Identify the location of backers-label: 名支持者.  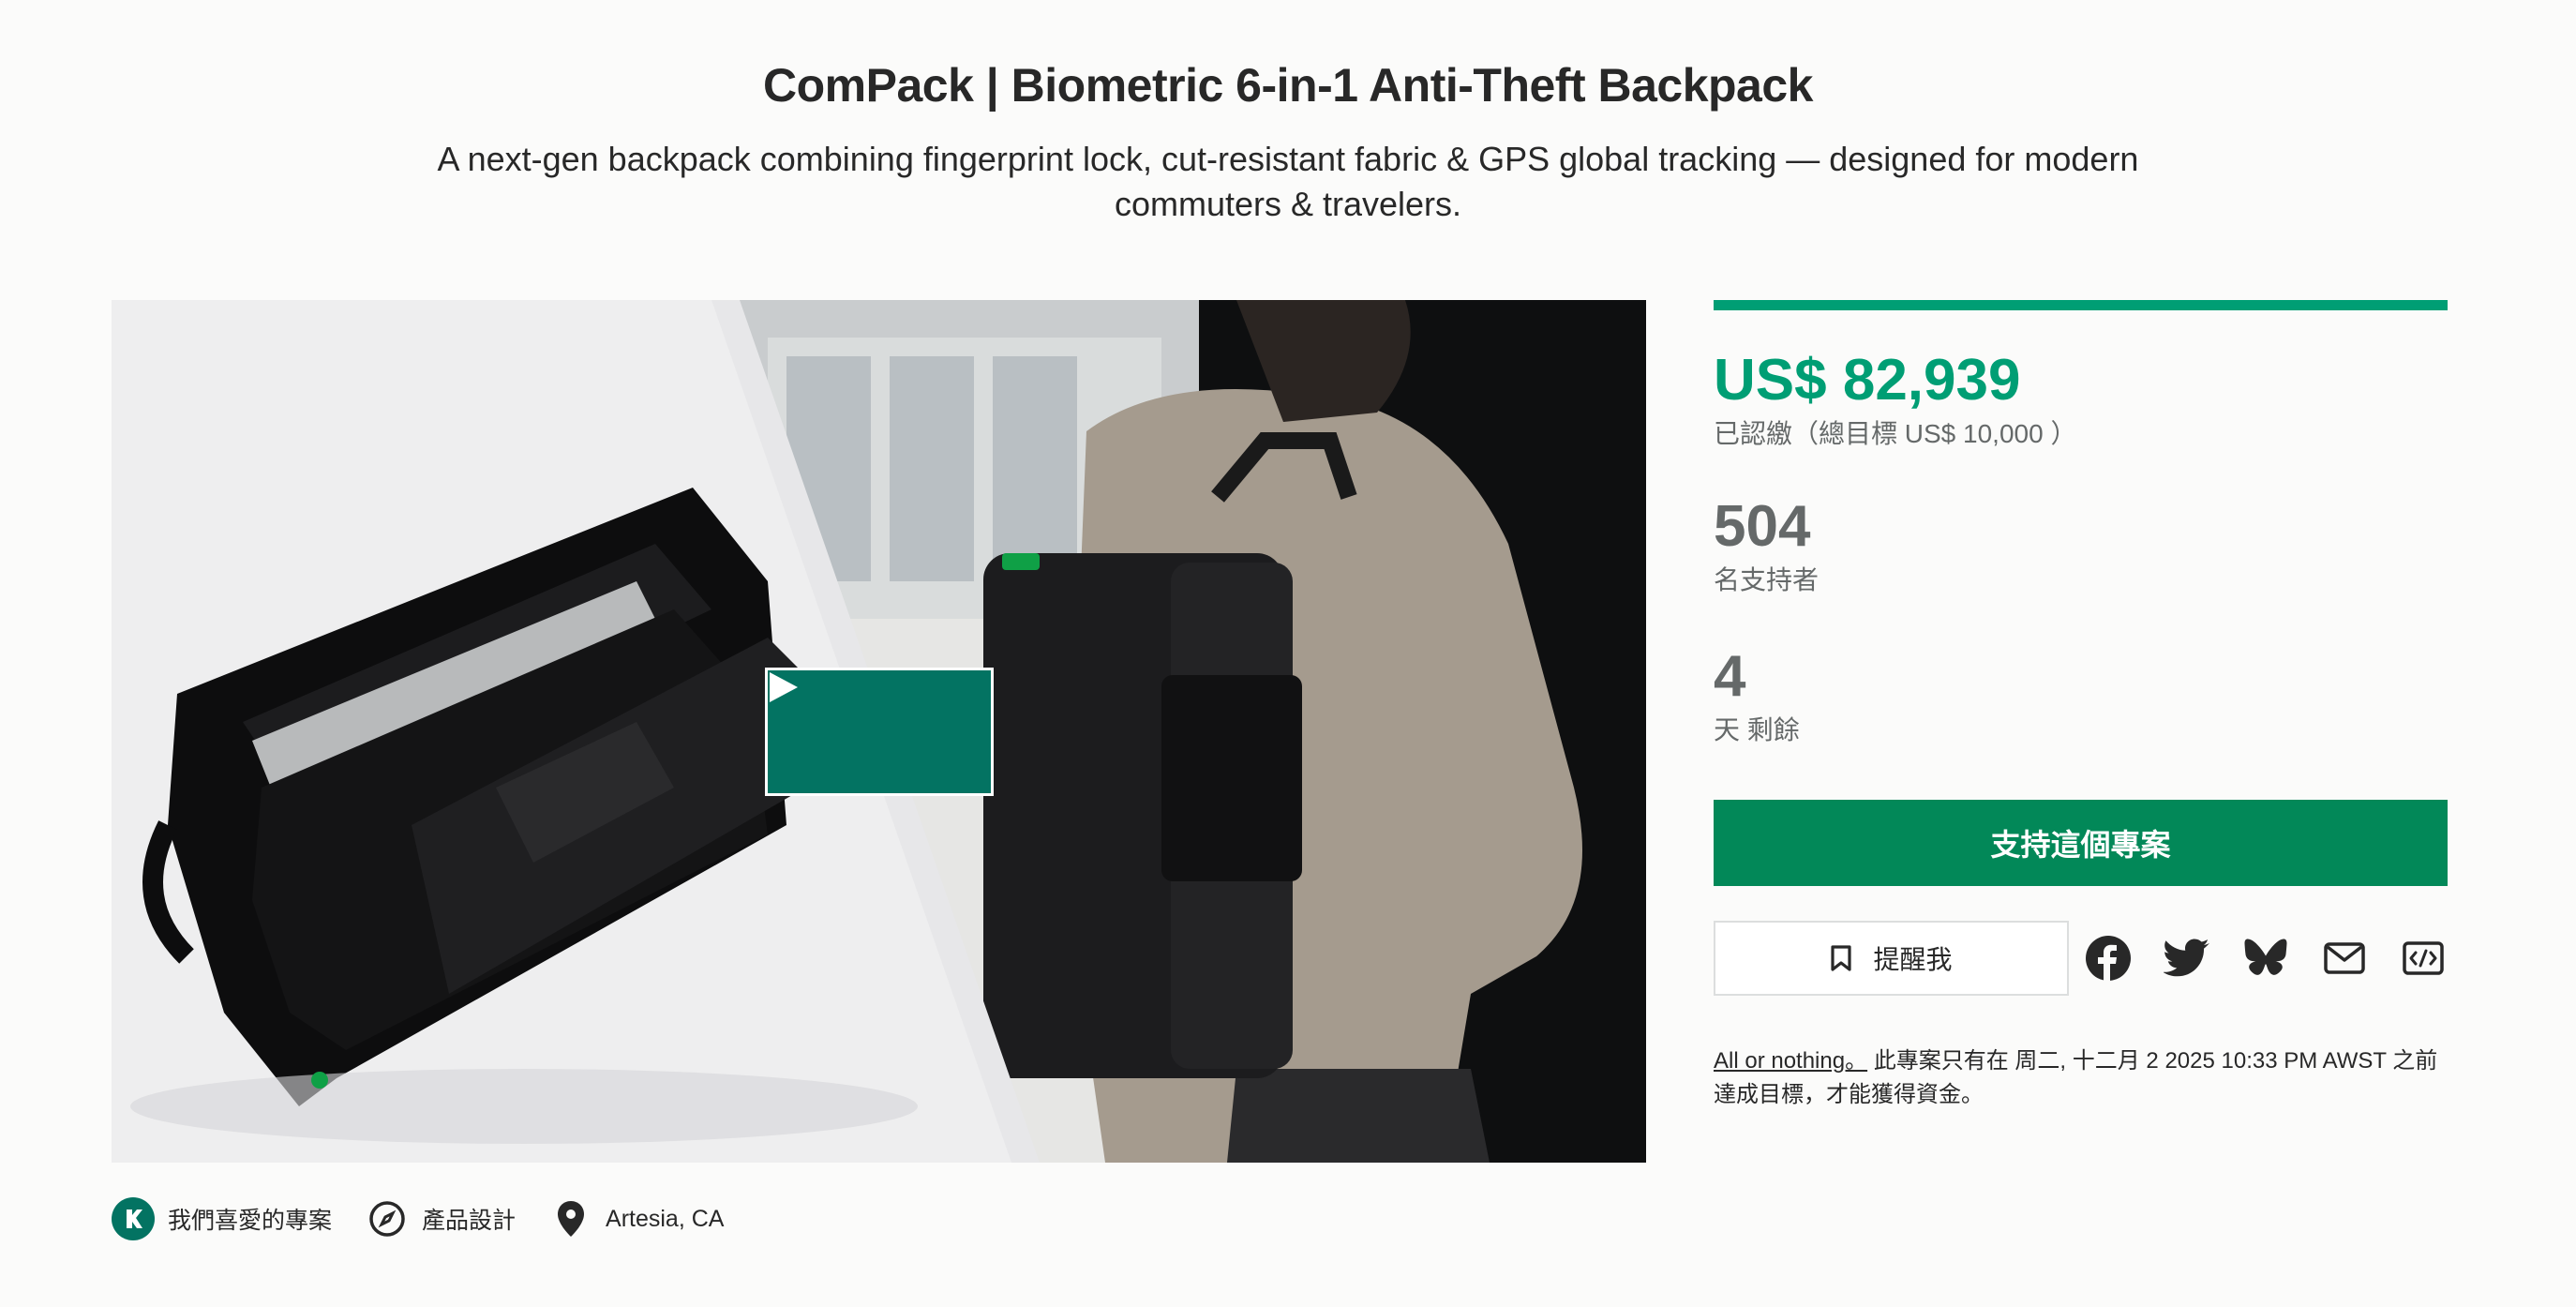
(1767, 579).